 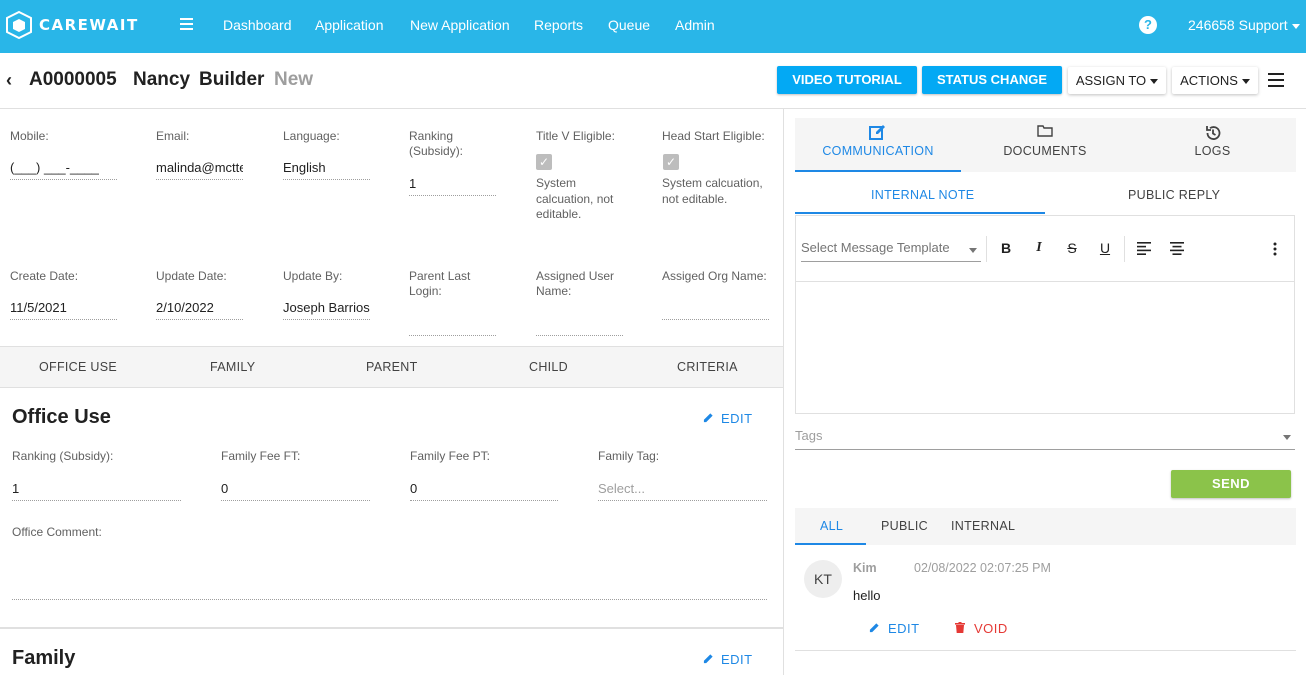 What do you see at coordinates (1045, 439) in the screenshot?
I see `tags-select: Tags` at bounding box center [1045, 439].